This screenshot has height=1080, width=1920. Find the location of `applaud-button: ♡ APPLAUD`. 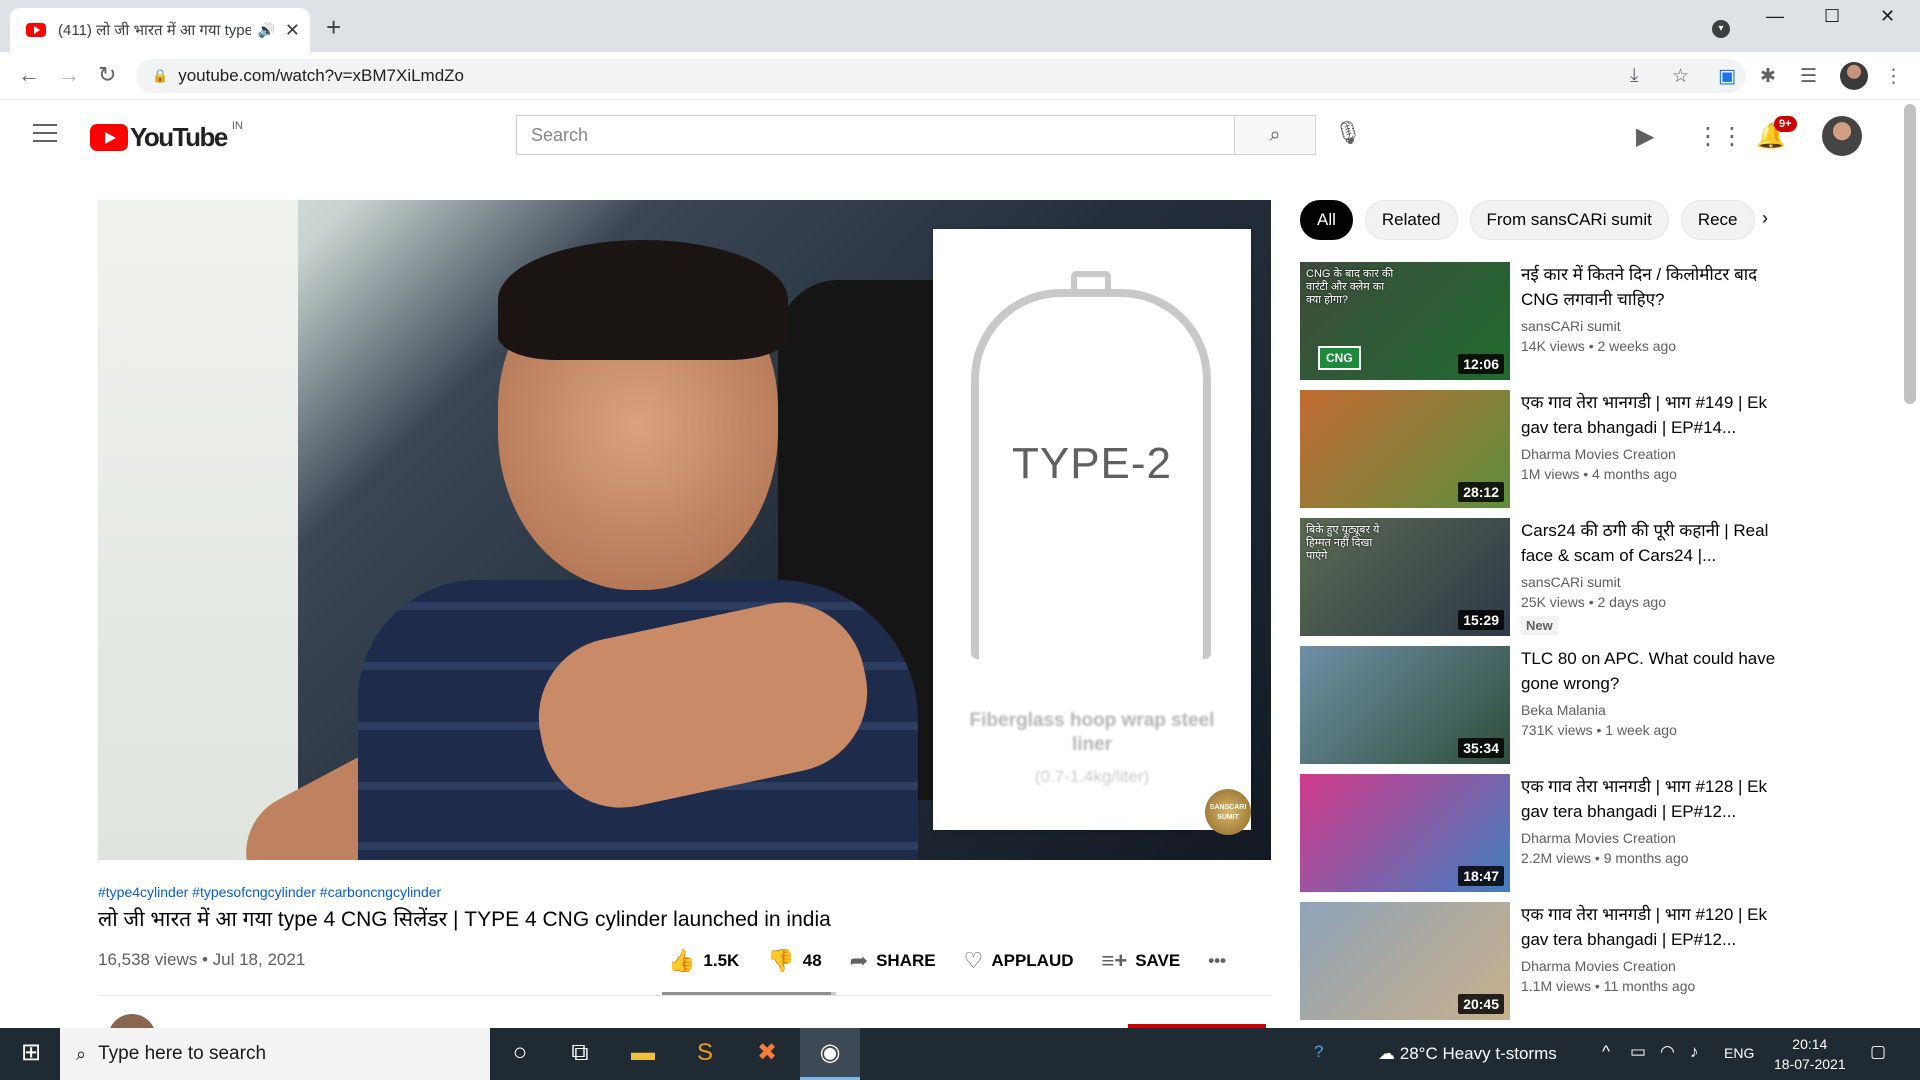

applaud-button: ♡ APPLAUD is located at coordinates (1019, 961).